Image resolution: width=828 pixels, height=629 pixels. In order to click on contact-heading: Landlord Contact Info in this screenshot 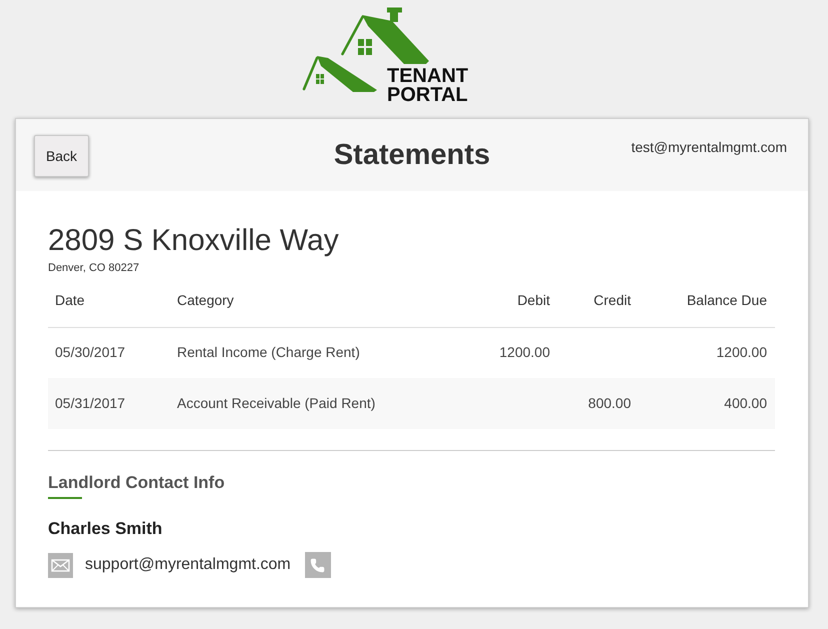, I will do `click(136, 483)`.